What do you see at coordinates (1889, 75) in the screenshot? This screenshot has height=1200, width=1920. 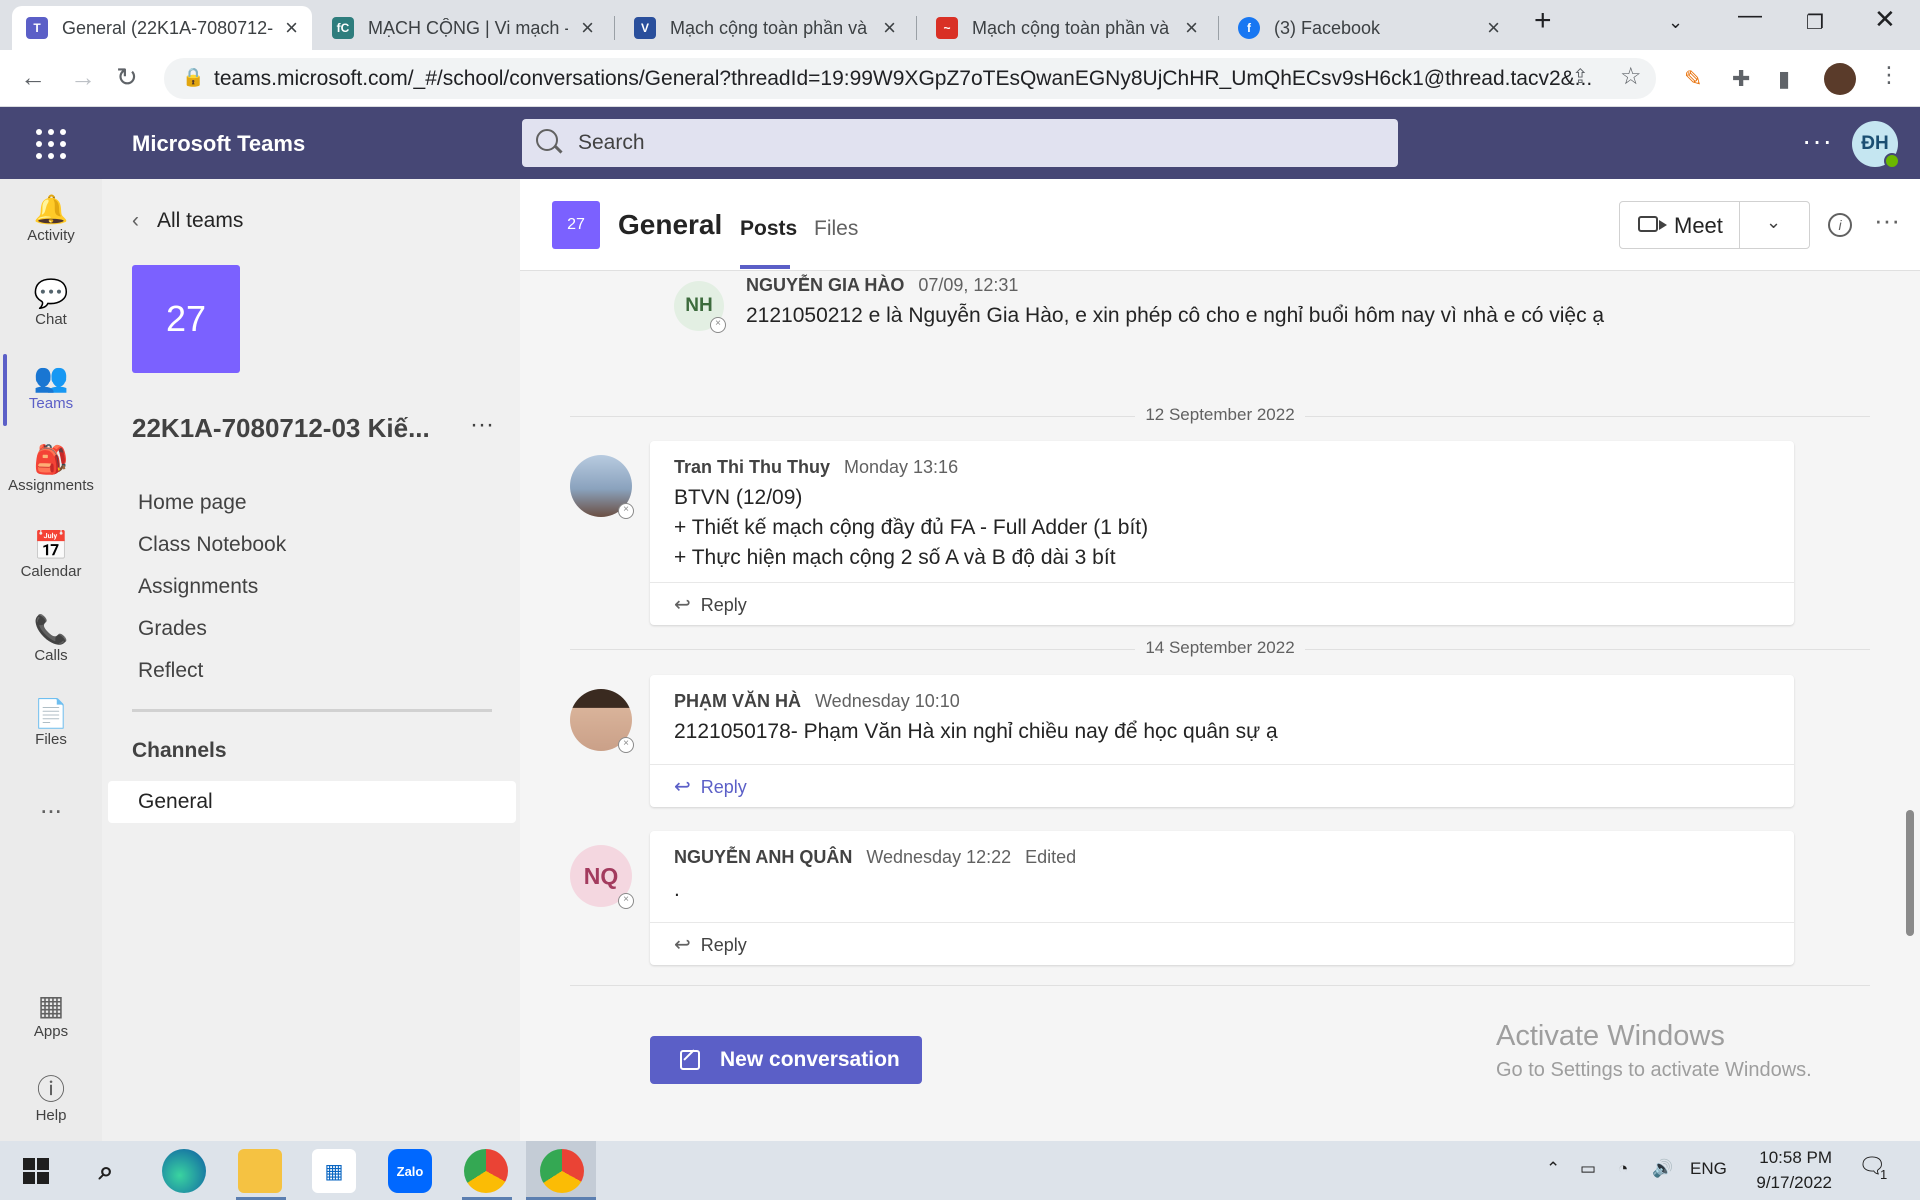 I see `browser-menu-icon: ⋮` at bounding box center [1889, 75].